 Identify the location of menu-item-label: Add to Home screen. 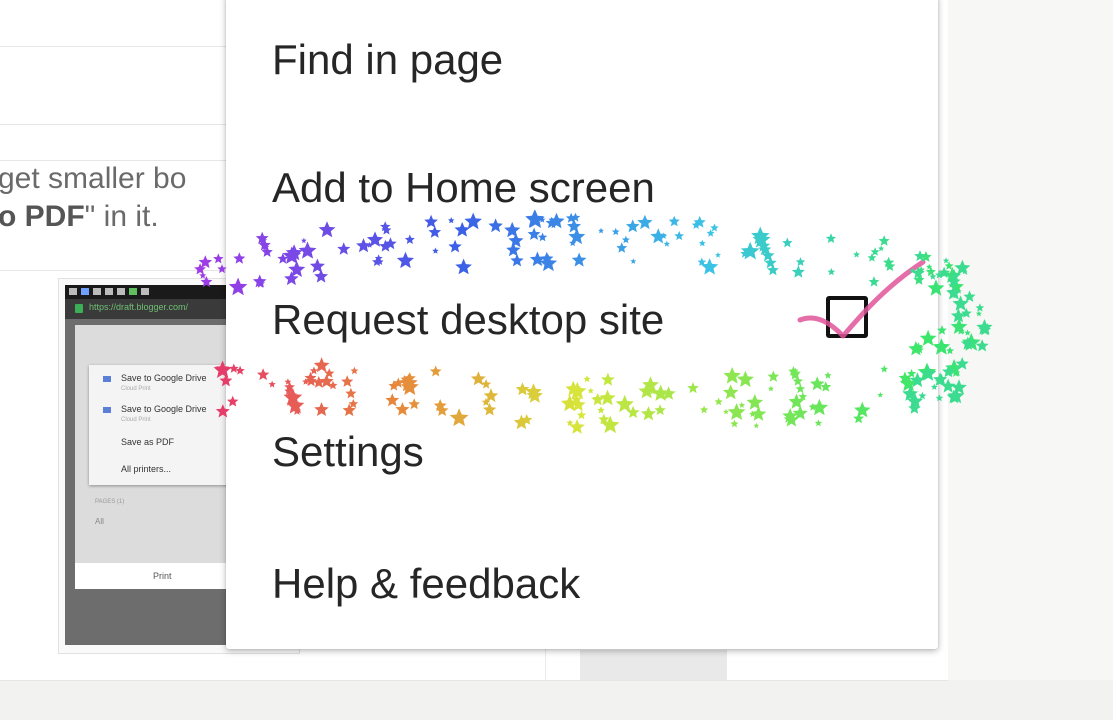
(463, 187).